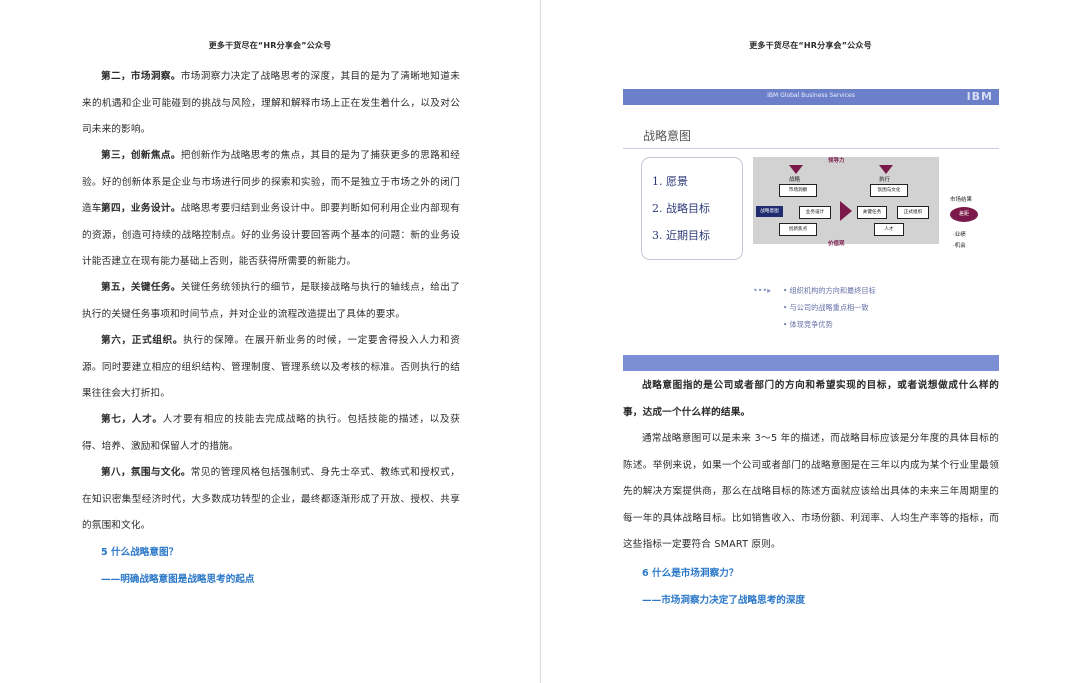 This screenshot has height=683, width=1080. What do you see at coordinates (681, 235) in the screenshot?
I see `intent-list-item: 3. 近期目标` at bounding box center [681, 235].